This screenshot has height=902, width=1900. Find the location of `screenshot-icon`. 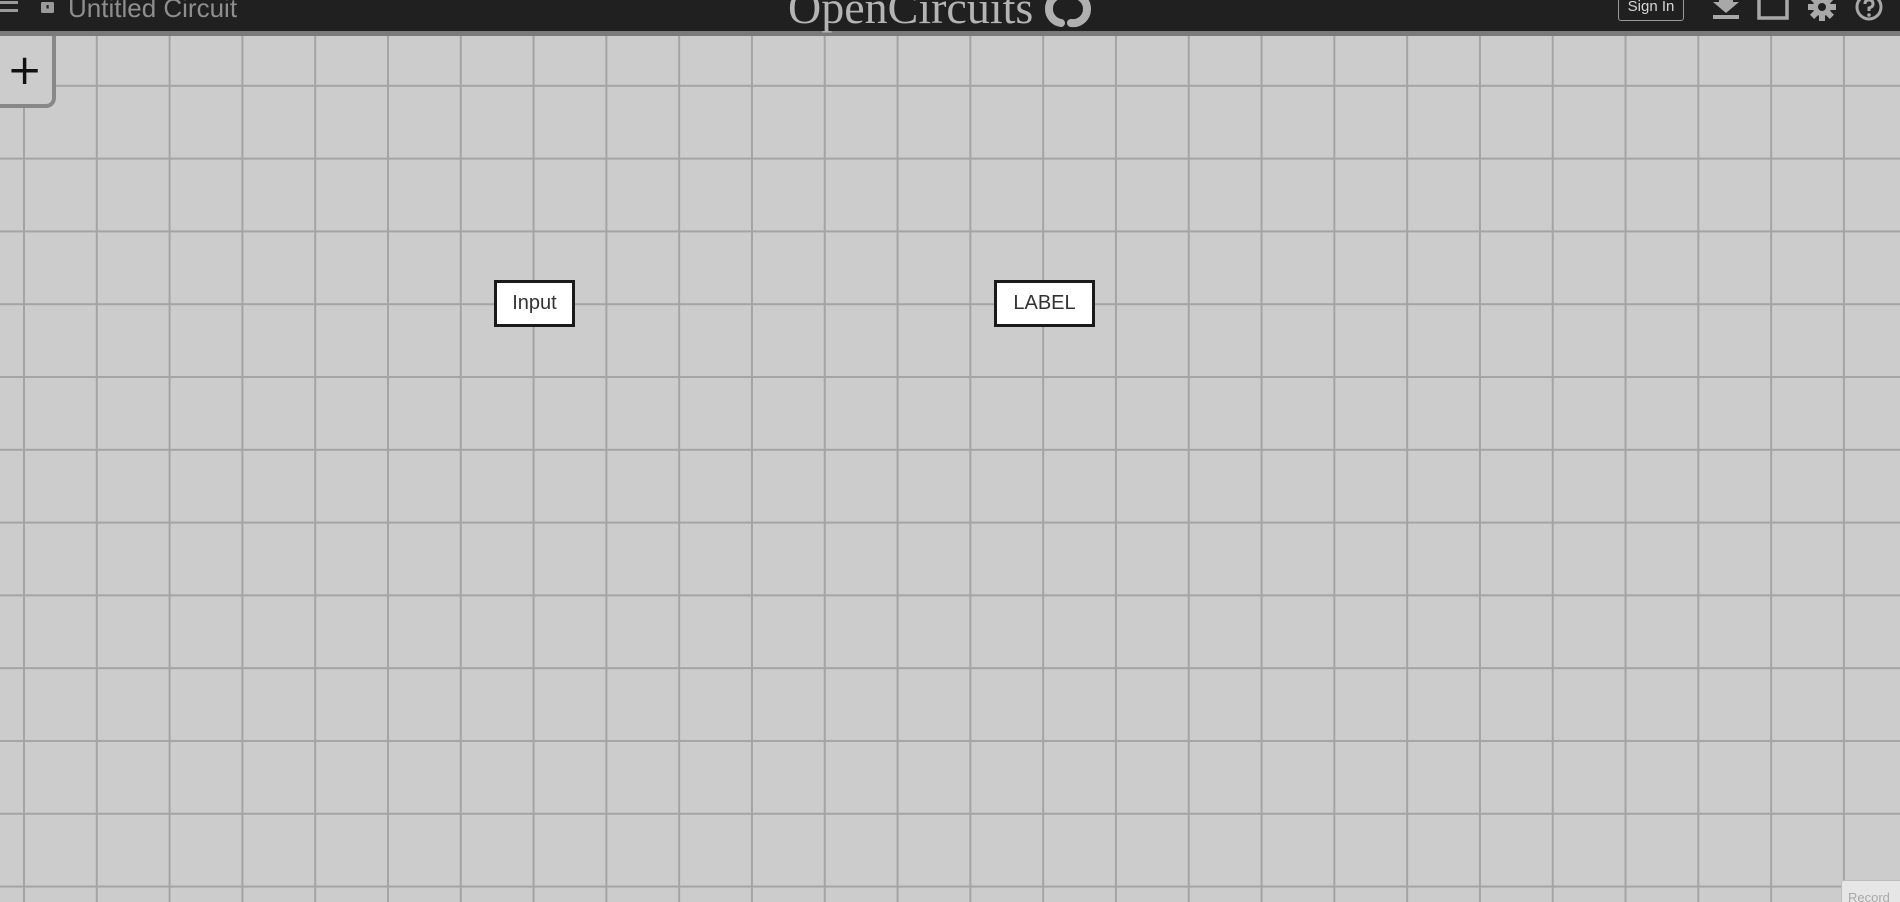

screenshot-icon is located at coordinates (1773, 11).